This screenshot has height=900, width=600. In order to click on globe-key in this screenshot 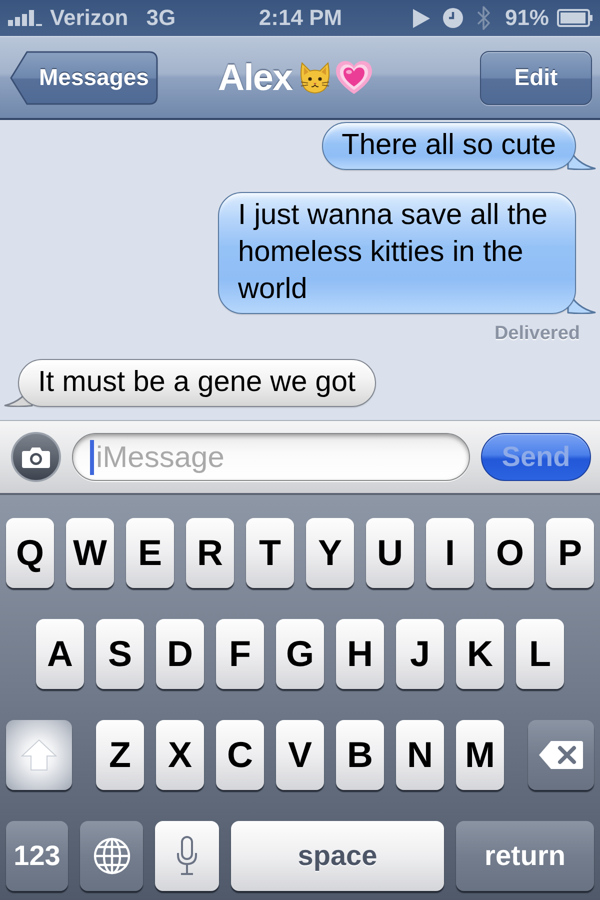, I will do `click(111, 856)`.